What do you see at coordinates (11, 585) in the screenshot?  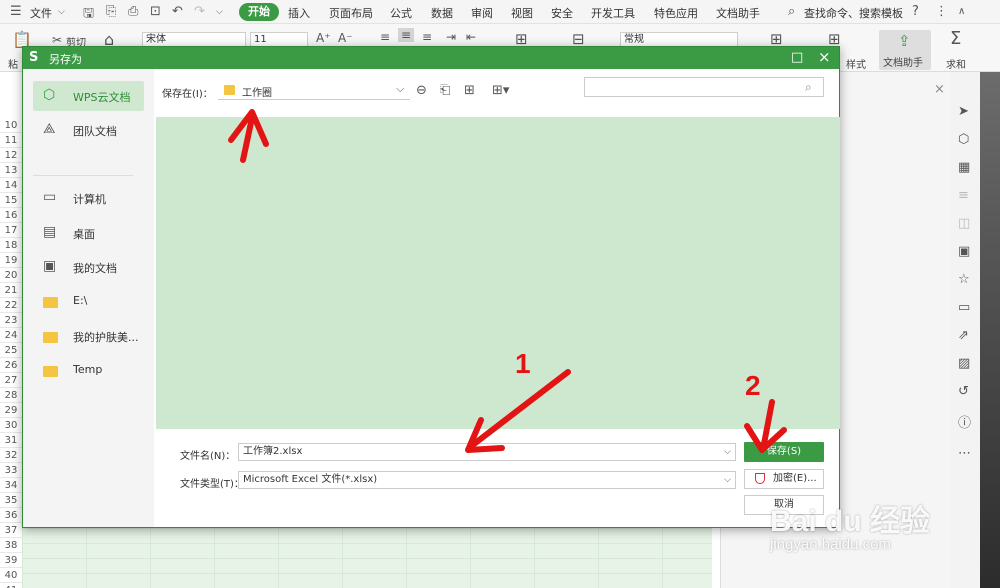 I see `row-header: 41` at bounding box center [11, 585].